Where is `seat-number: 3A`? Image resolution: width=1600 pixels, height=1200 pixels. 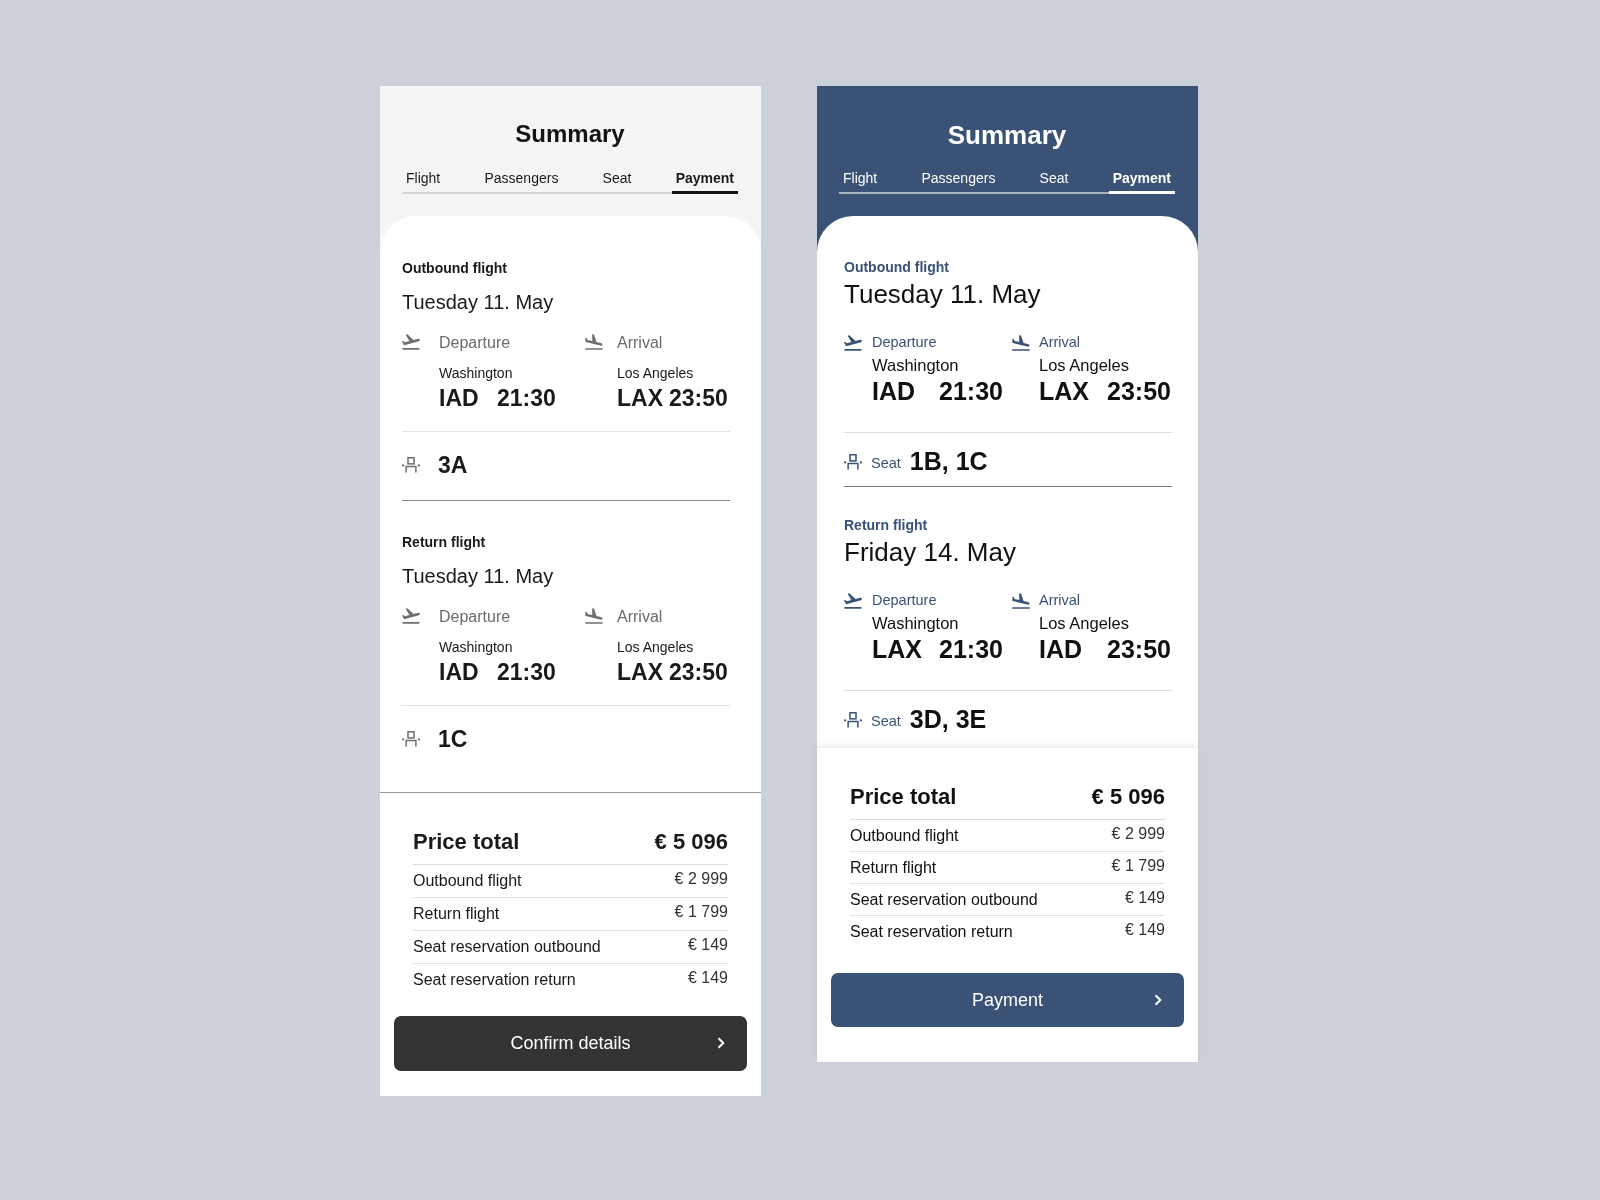
seat-number: 3A is located at coordinates (453, 465).